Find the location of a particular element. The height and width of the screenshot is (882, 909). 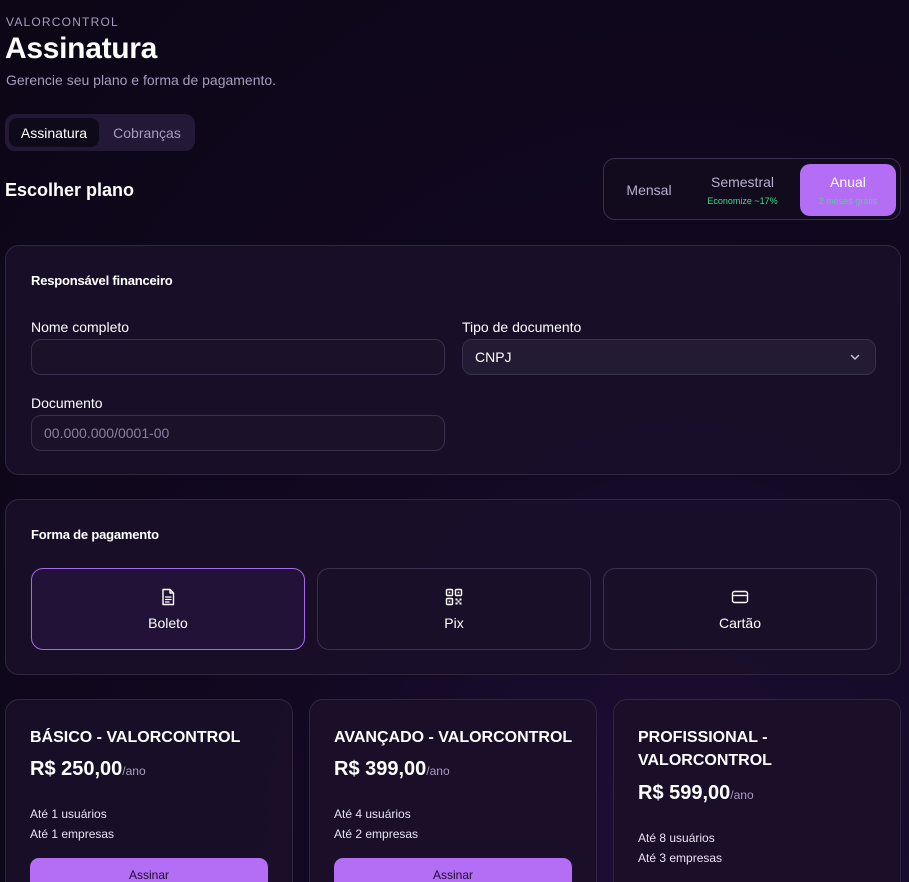

page-title: Assinatura is located at coordinates (81, 48).